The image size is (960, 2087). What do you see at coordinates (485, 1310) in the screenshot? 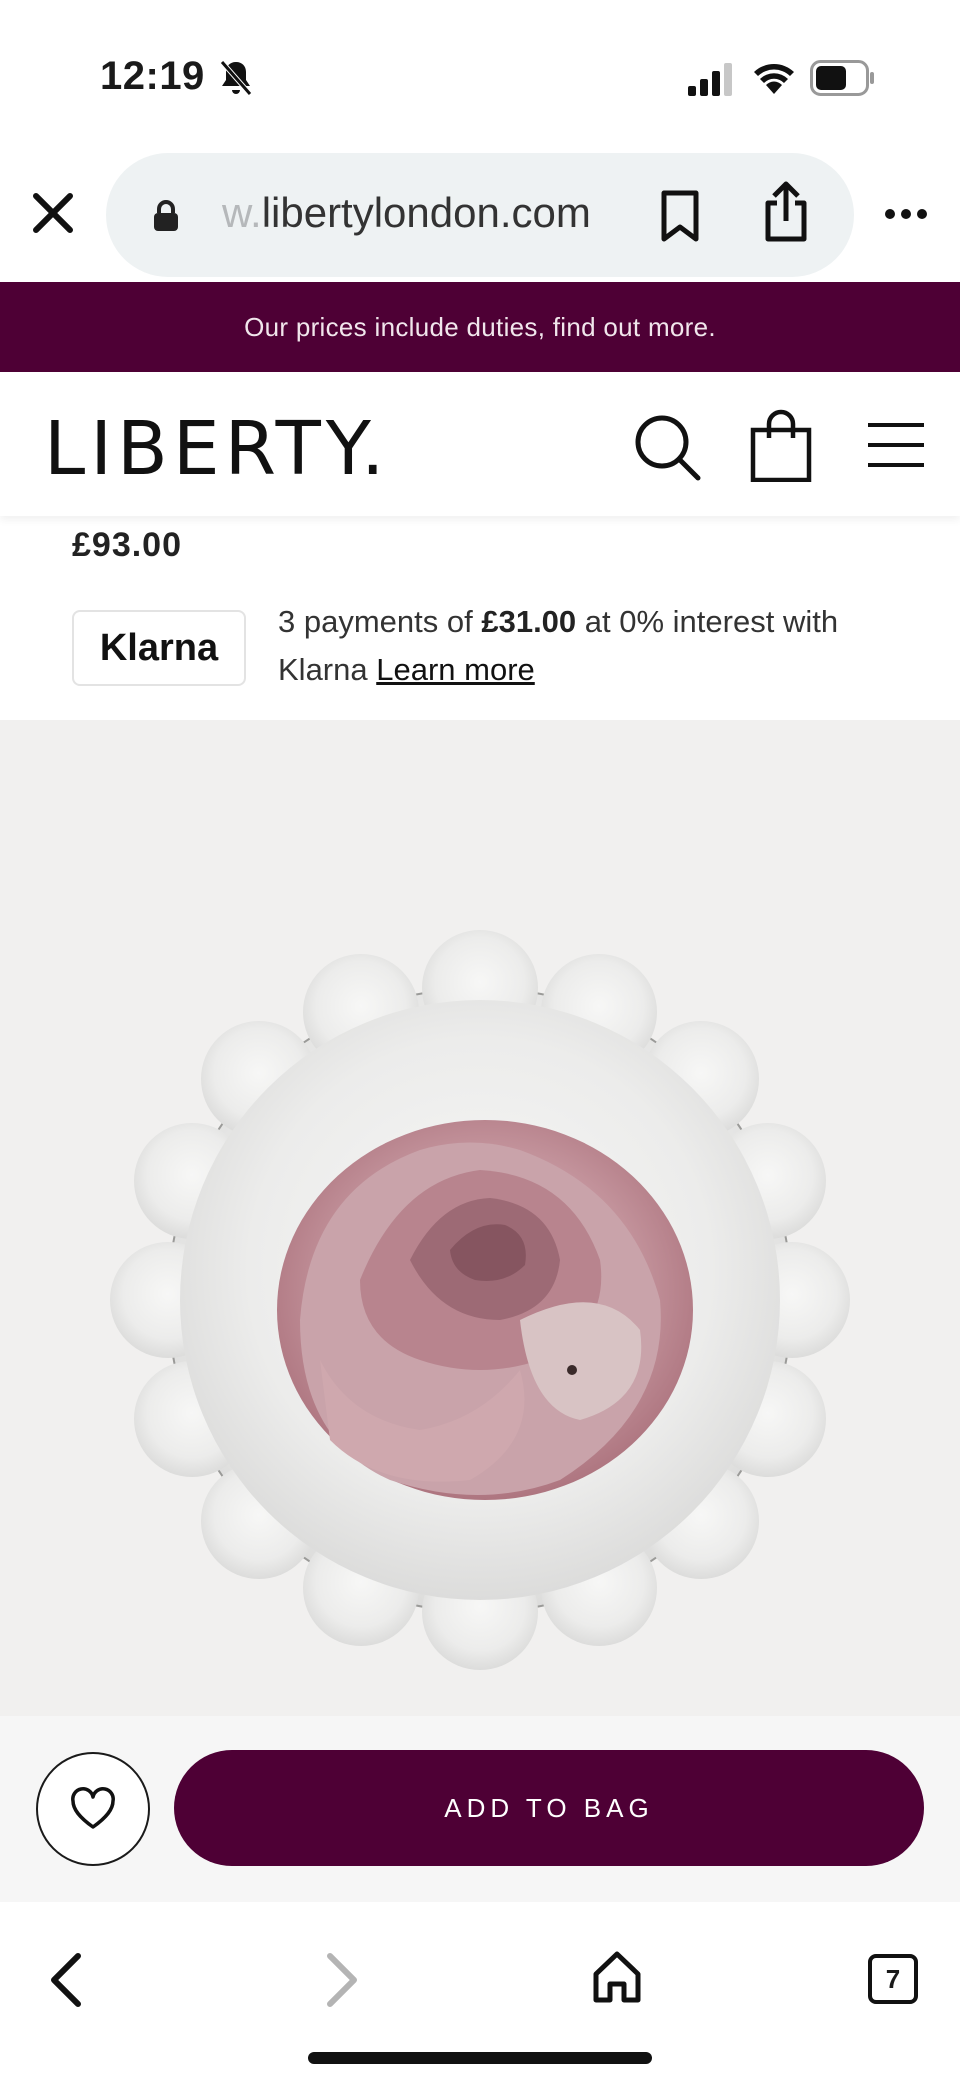
I see `rose` at bounding box center [485, 1310].